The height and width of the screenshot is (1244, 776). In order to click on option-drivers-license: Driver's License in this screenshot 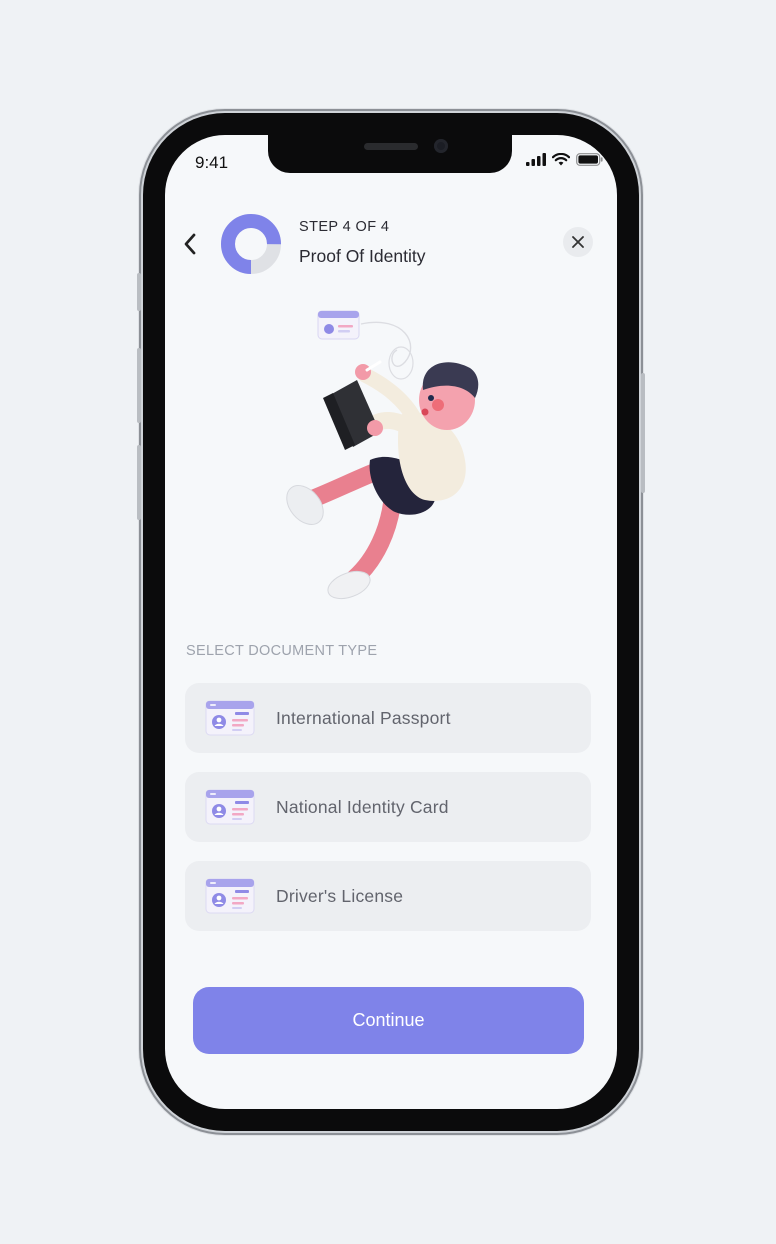, I will do `click(388, 896)`.